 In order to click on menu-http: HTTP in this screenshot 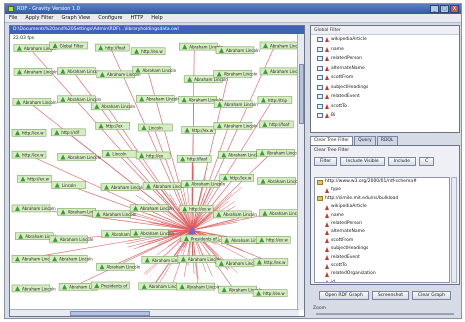, I will do `click(137, 18)`.